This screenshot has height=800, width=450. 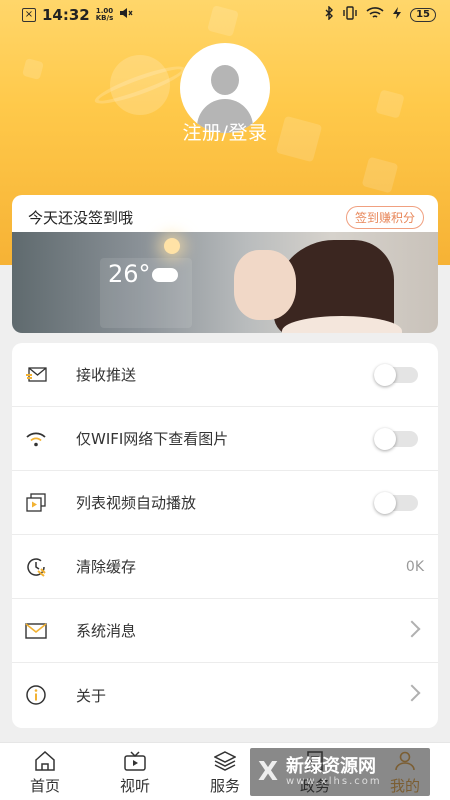 I want to click on setting-label: 仅WIFI网络下查看图片, so click(x=152, y=439).